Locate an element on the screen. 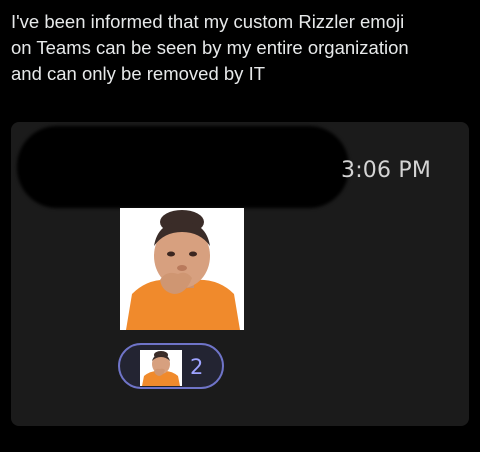 The width and height of the screenshot is (480, 452). message-timestamp: 3:06 PM is located at coordinates (386, 170).